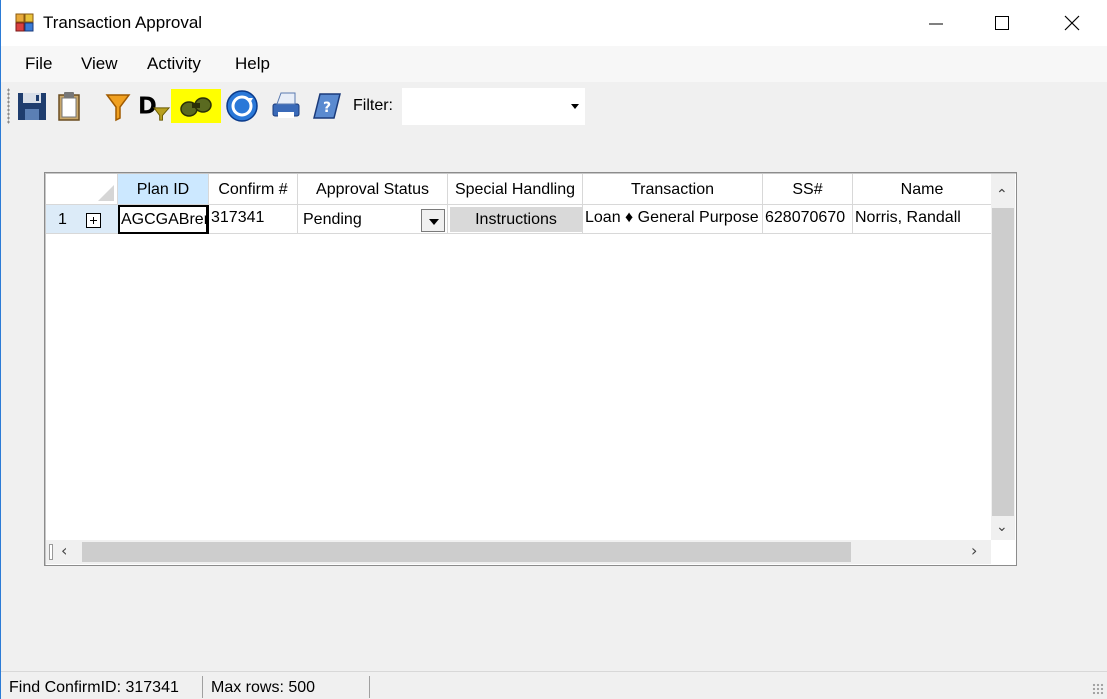  What do you see at coordinates (147, 107) in the screenshot?
I see `svg-text: D` at bounding box center [147, 107].